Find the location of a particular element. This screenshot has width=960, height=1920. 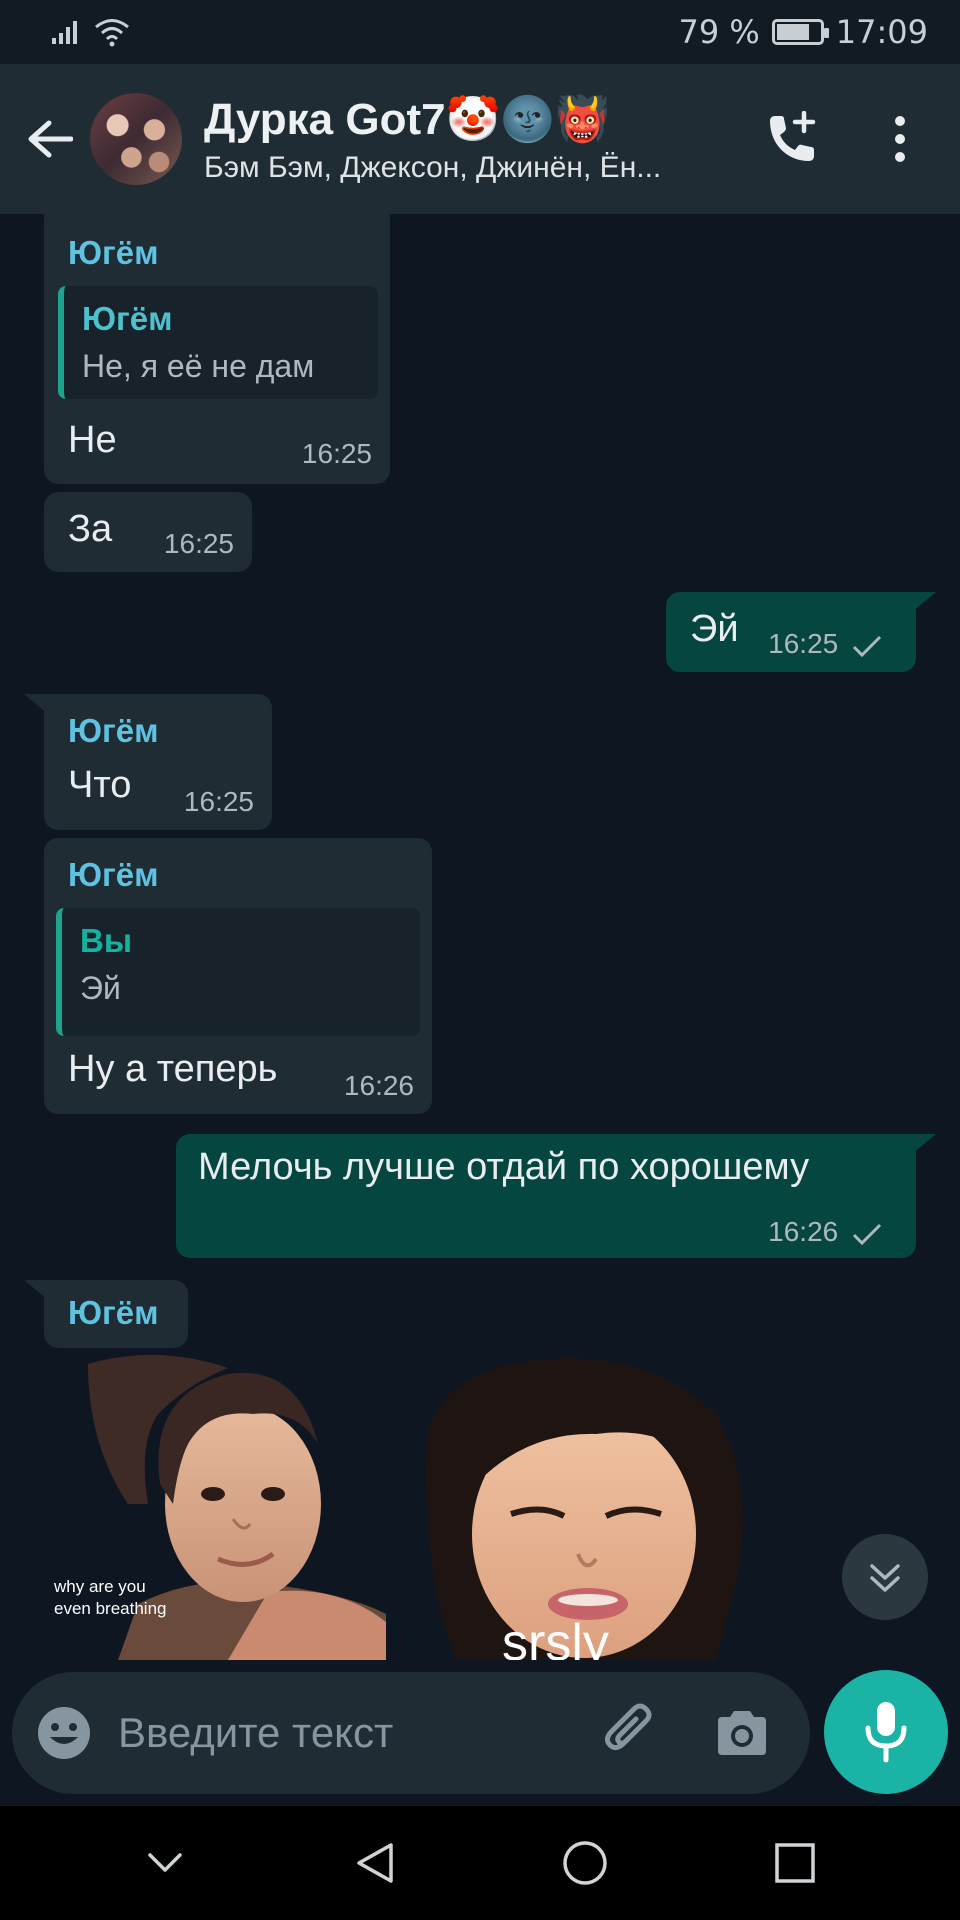

message-bubble-incoming: Югём is located at coordinates (116, 1314).